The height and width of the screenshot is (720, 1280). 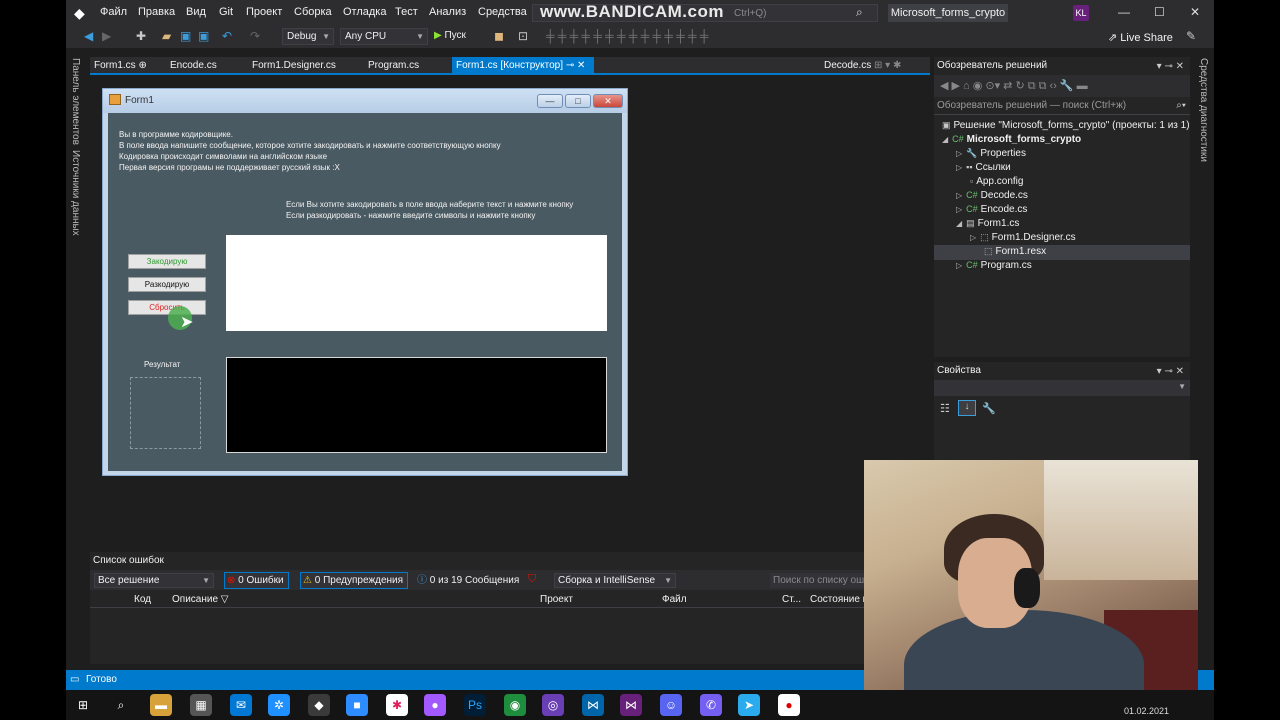 What do you see at coordinates (996, 181) in the screenshot?
I see `tree-item-app-config: ▫ App.config` at bounding box center [996, 181].